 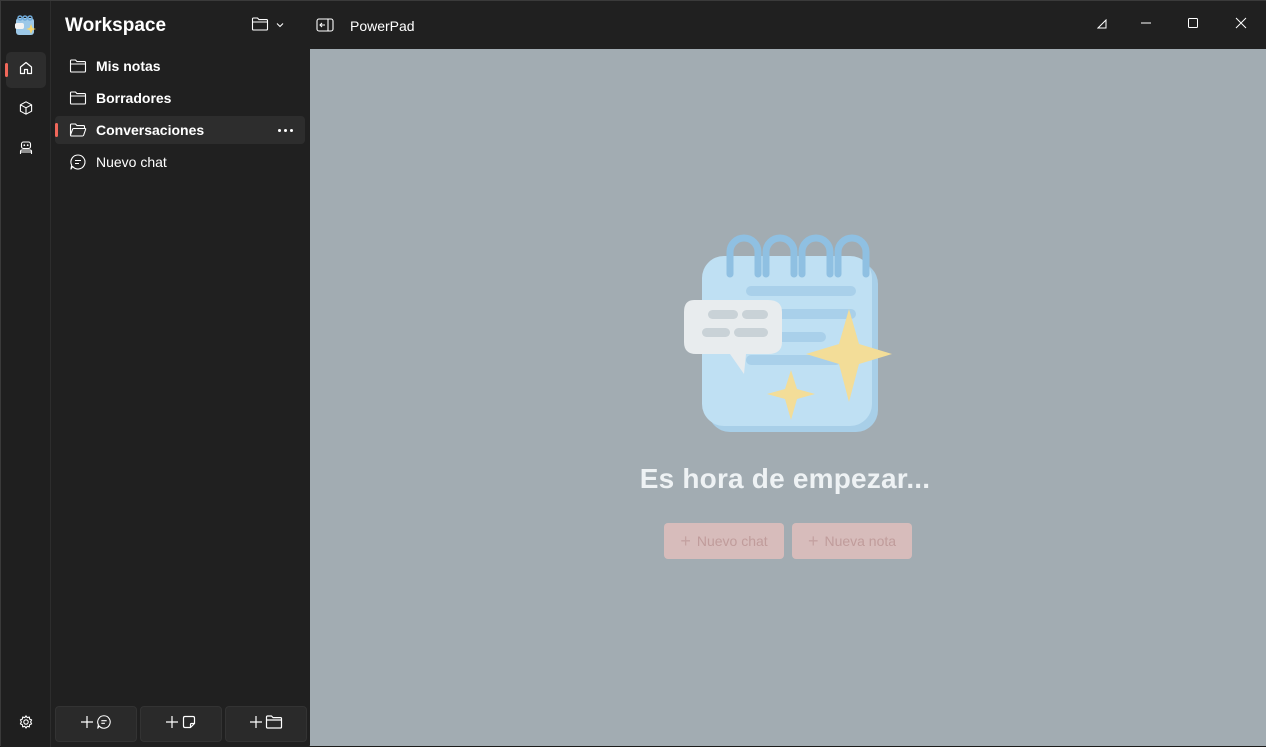 I want to click on tree-item-label: Nuevo chat, so click(x=131, y=162).